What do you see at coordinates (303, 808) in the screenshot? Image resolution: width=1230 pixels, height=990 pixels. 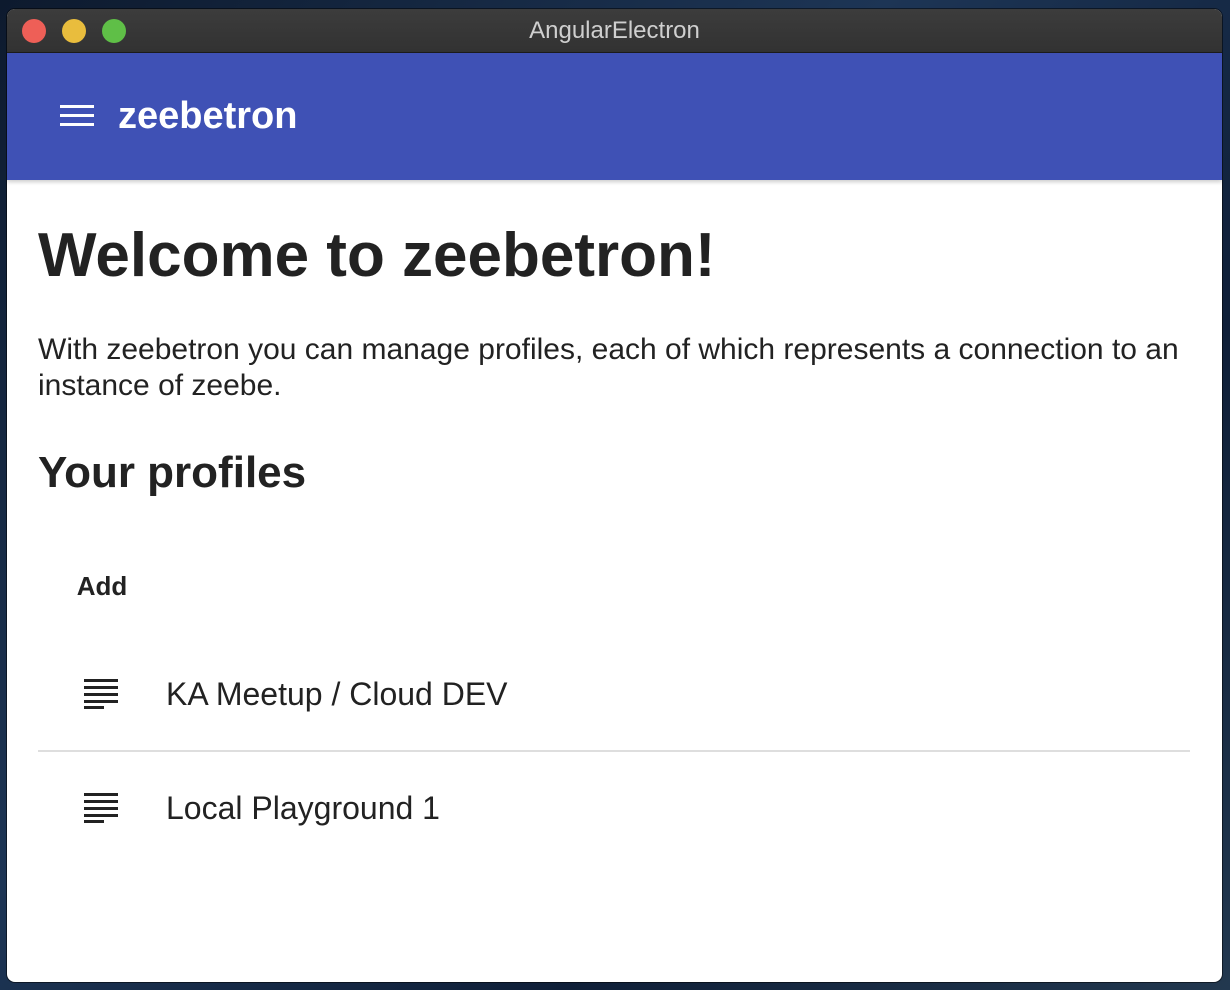 I see `profile-name: Local Playground 1` at bounding box center [303, 808].